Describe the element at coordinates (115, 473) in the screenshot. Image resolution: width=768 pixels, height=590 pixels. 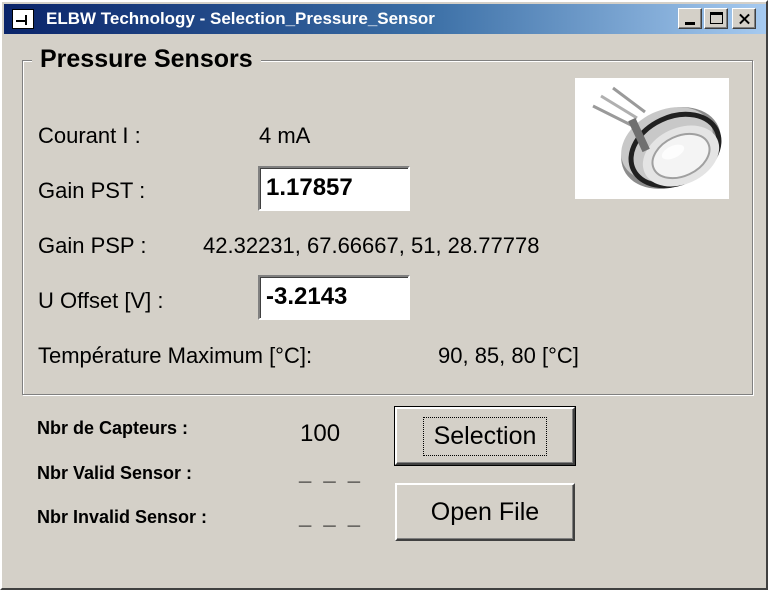
I see `nbr-valid-label: Nbr Valid Sensor :` at that location.